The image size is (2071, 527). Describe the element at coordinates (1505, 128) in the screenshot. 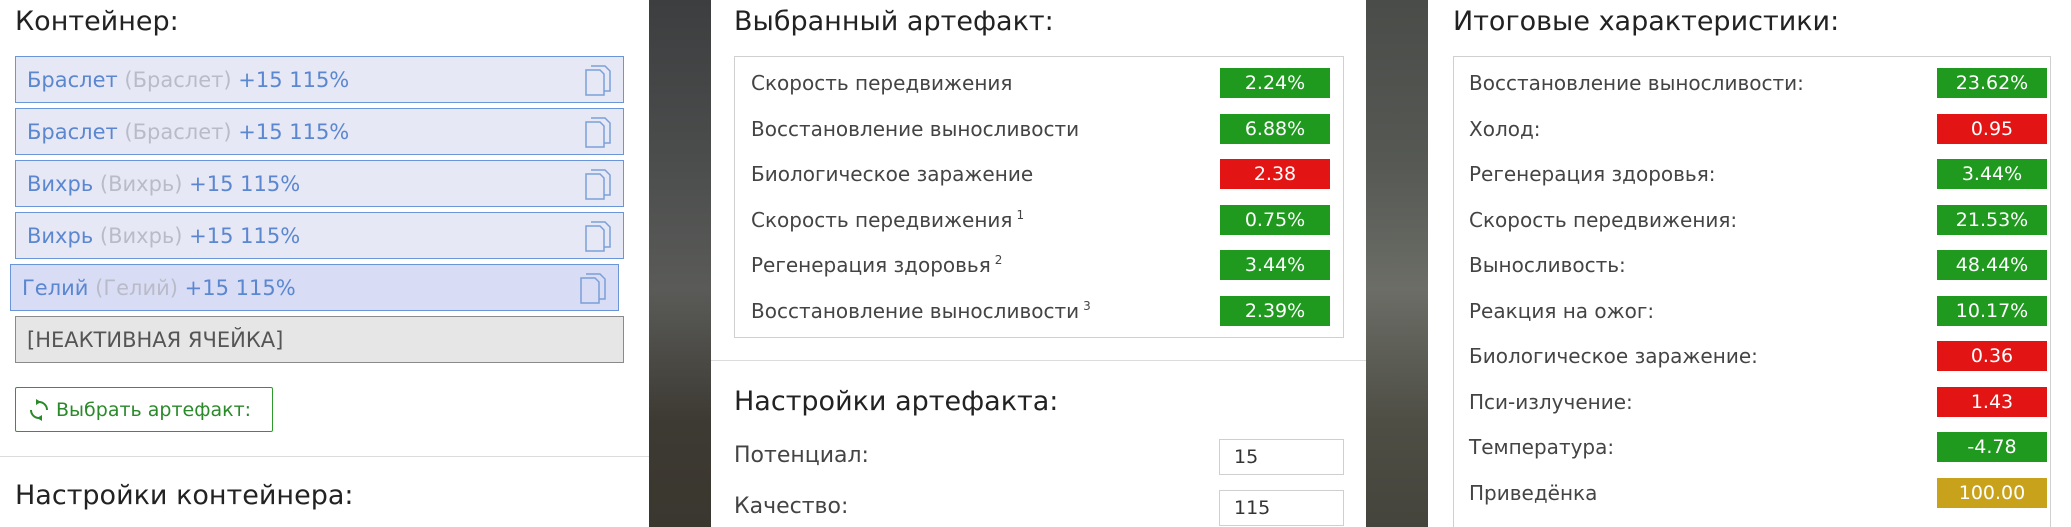

I see `stat-label: Холод:` at that location.